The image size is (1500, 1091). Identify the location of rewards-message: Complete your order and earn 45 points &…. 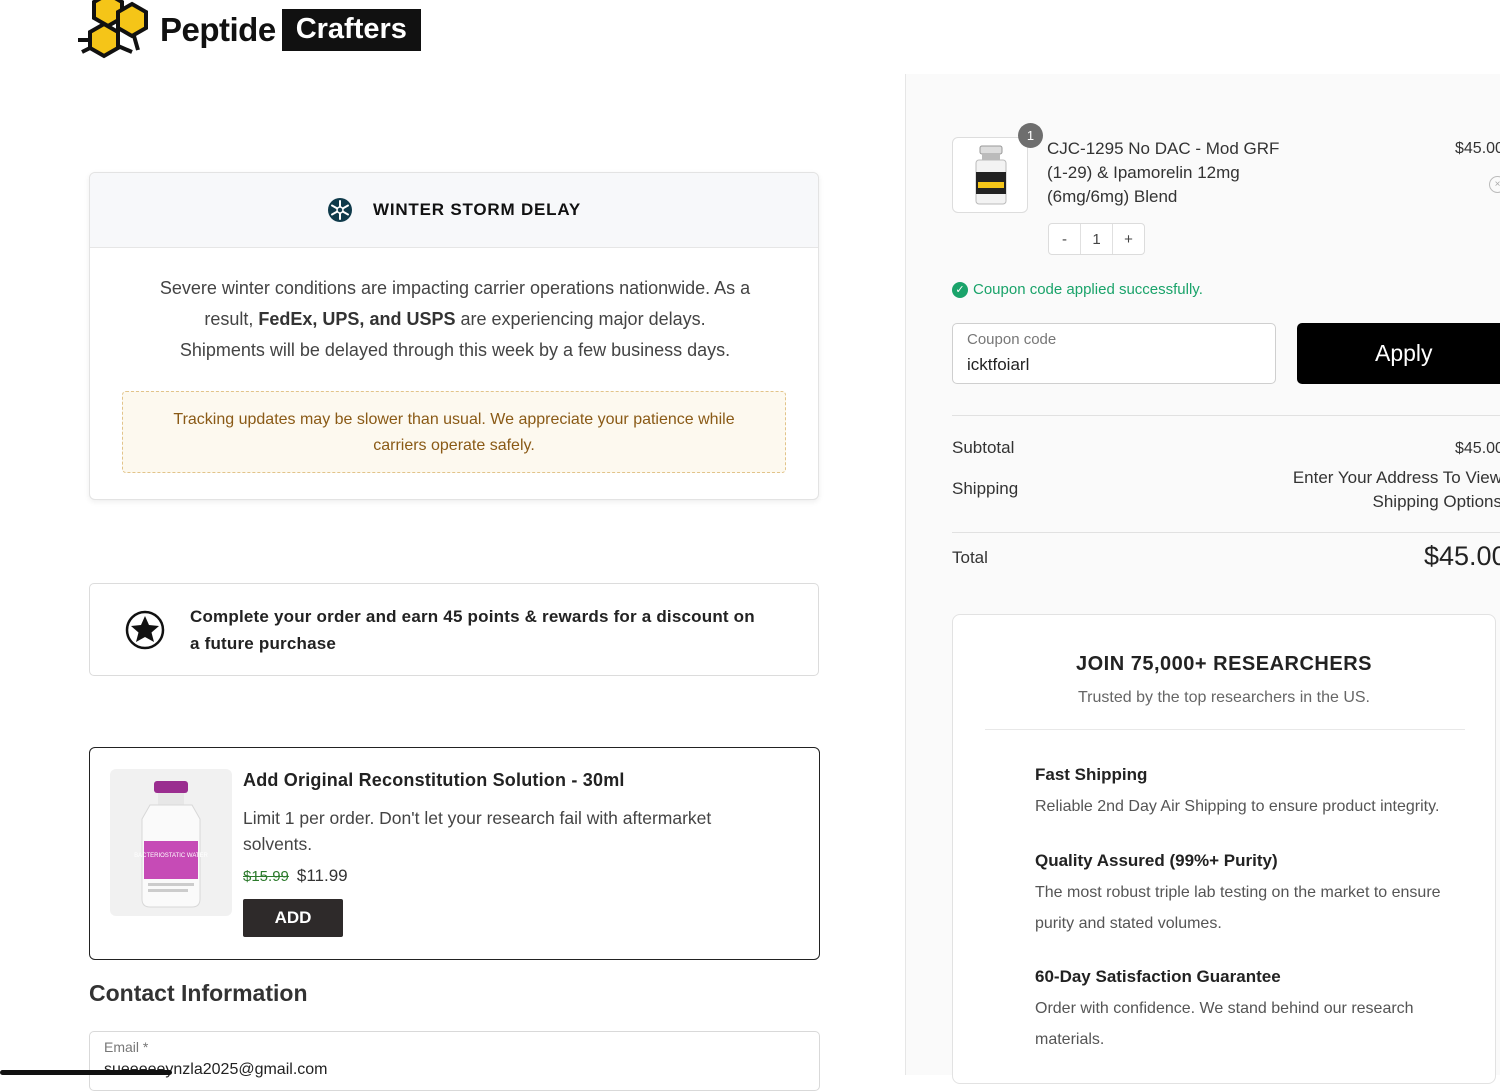
(490, 630).